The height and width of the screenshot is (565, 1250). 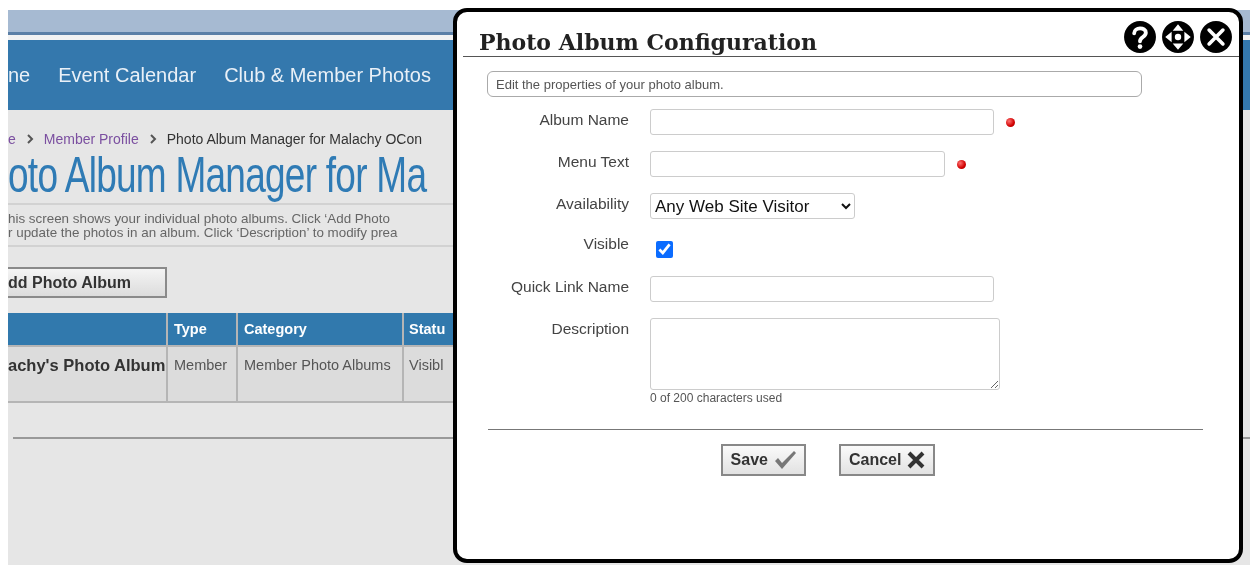 I want to click on field-label: Menu Text, so click(x=592, y=161).